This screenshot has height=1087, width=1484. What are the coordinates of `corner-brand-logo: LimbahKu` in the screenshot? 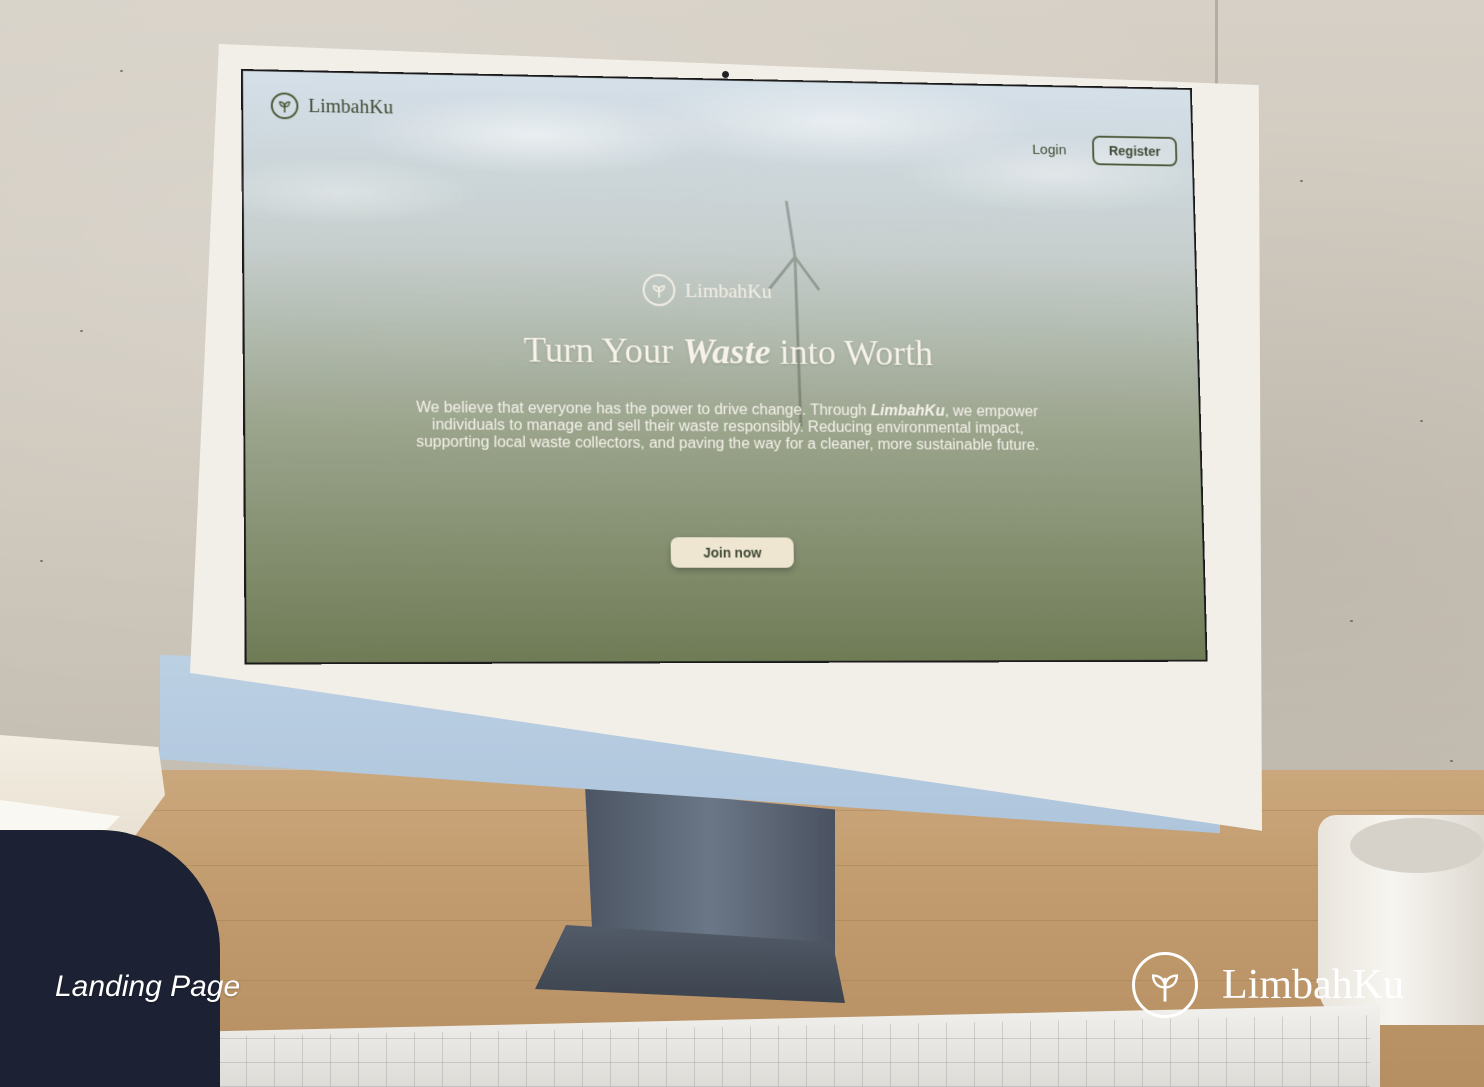 It's located at (1268, 985).